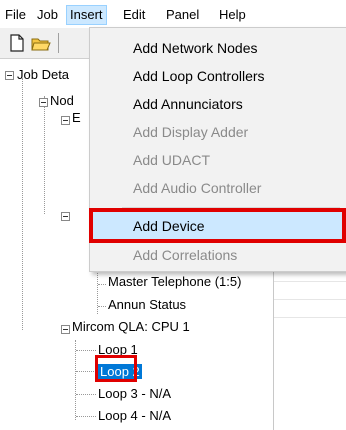 The height and width of the screenshot is (430, 346). I want to click on toolbar-separator, so click(58, 43).